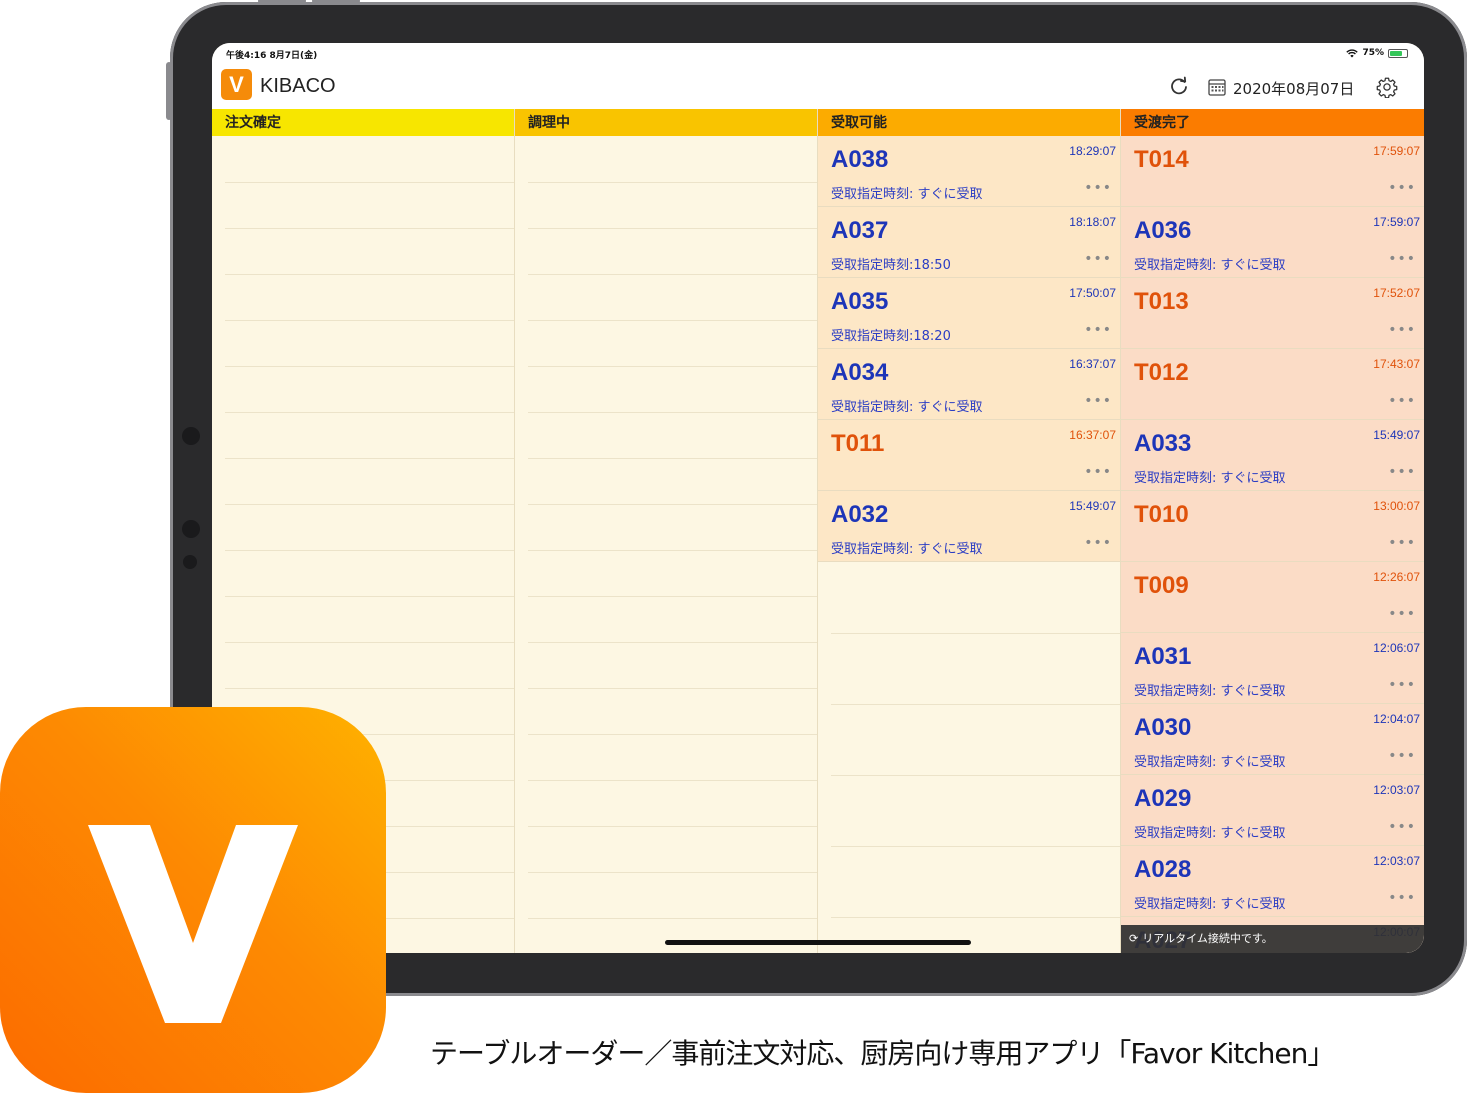  Describe the element at coordinates (1163, 656) in the screenshot. I see `order-number: A031` at that location.